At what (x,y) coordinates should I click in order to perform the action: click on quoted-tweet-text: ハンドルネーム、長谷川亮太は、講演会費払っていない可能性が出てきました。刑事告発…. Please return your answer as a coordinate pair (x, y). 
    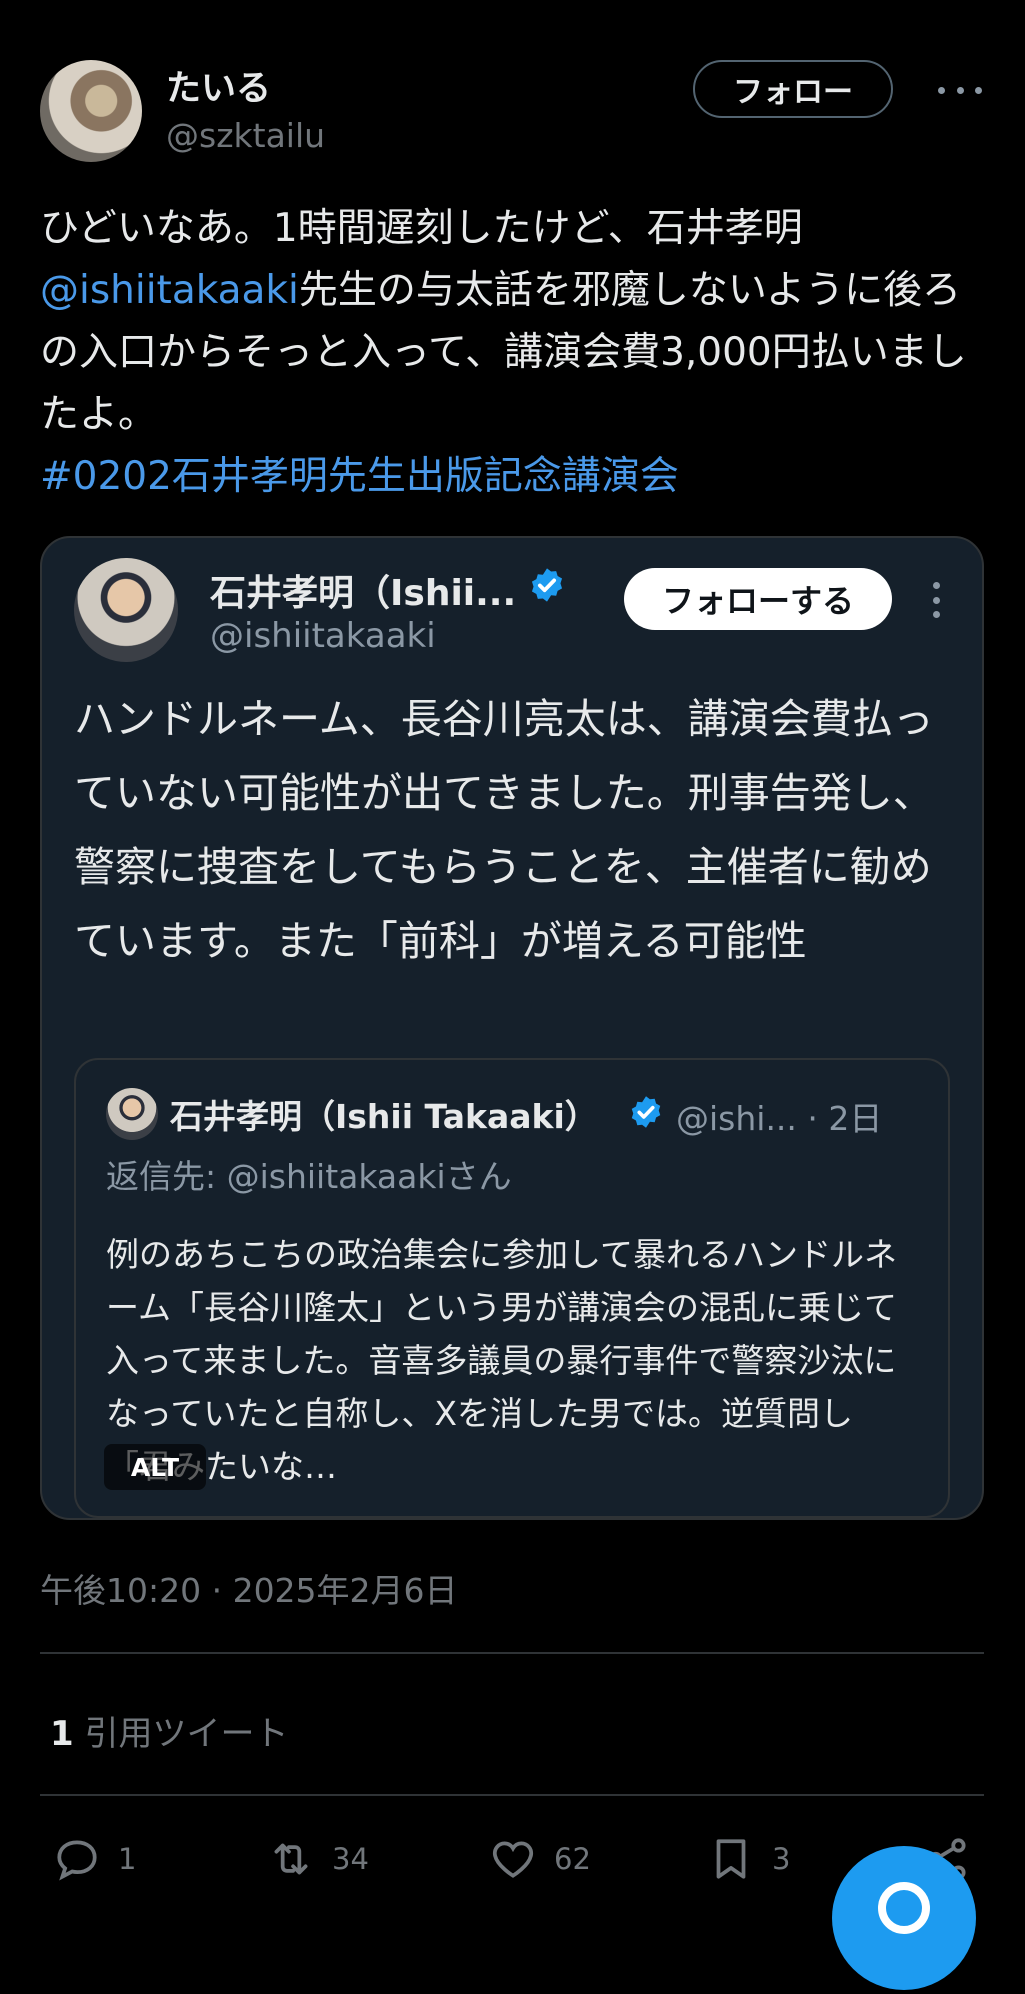
    Looking at the image, I should click on (504, 830).